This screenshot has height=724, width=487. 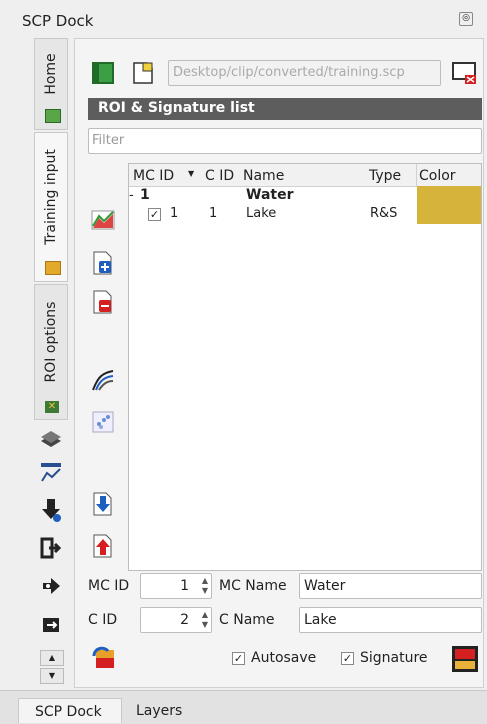 I want to click on autosave-label: Autosave, so click(x=284, y=658).